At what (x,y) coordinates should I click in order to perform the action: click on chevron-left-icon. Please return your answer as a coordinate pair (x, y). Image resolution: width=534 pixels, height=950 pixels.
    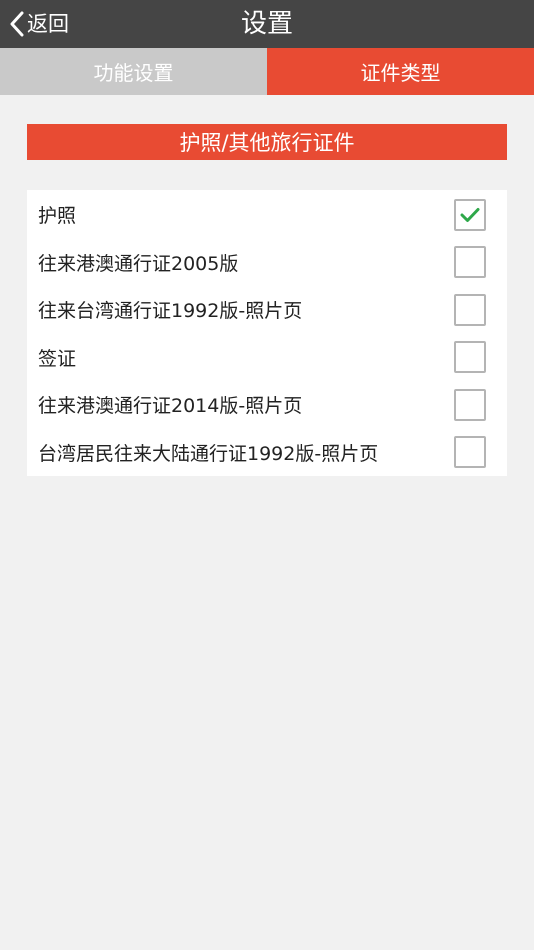
    Looking at the image, I should click on (17, 24).